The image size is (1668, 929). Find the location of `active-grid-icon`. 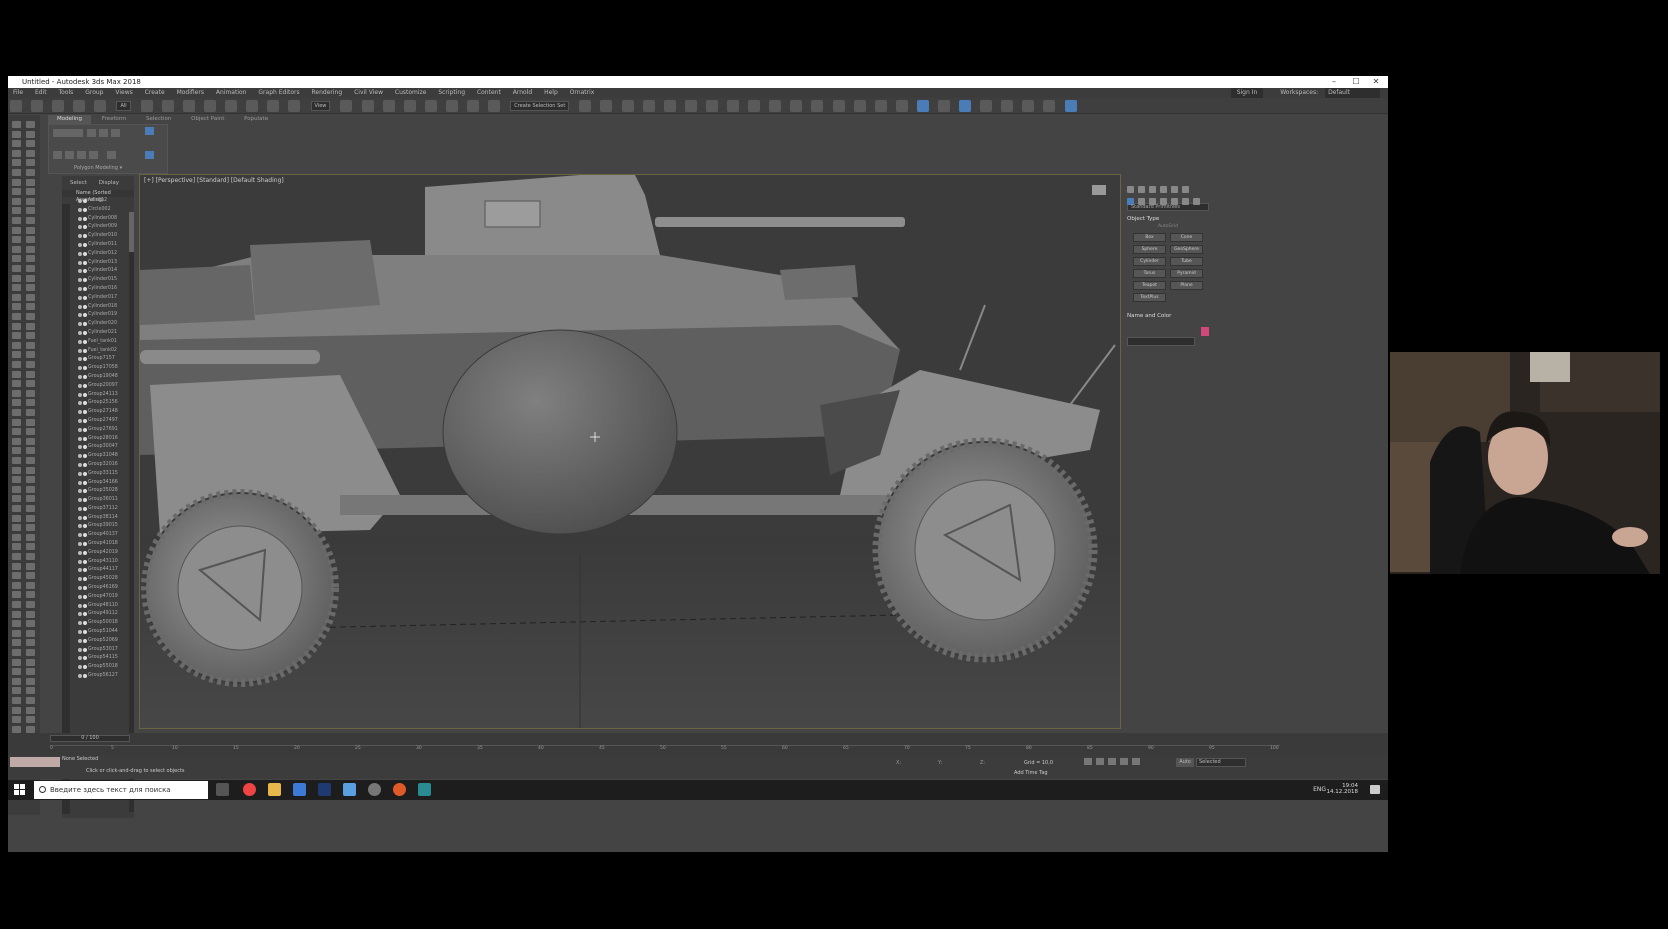

active-grid-icon is located at coordinates (922, 106).